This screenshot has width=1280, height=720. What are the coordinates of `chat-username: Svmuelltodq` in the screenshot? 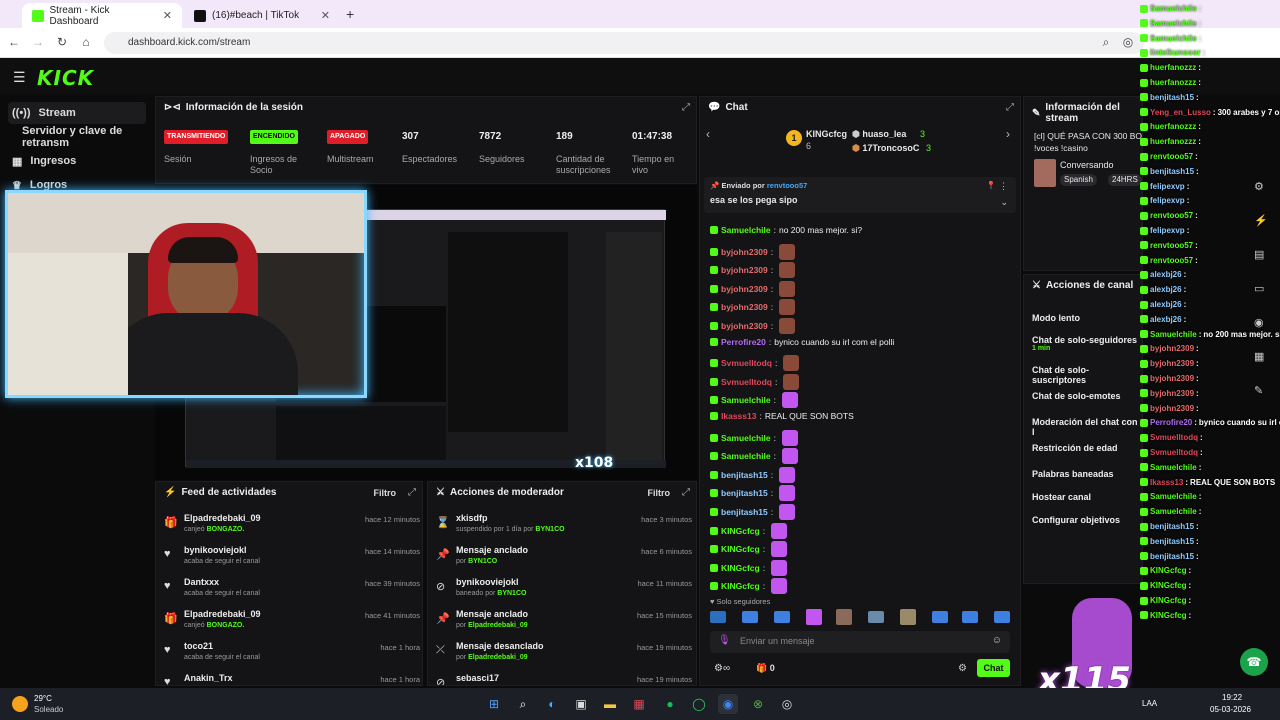 It's located at (746, 382).